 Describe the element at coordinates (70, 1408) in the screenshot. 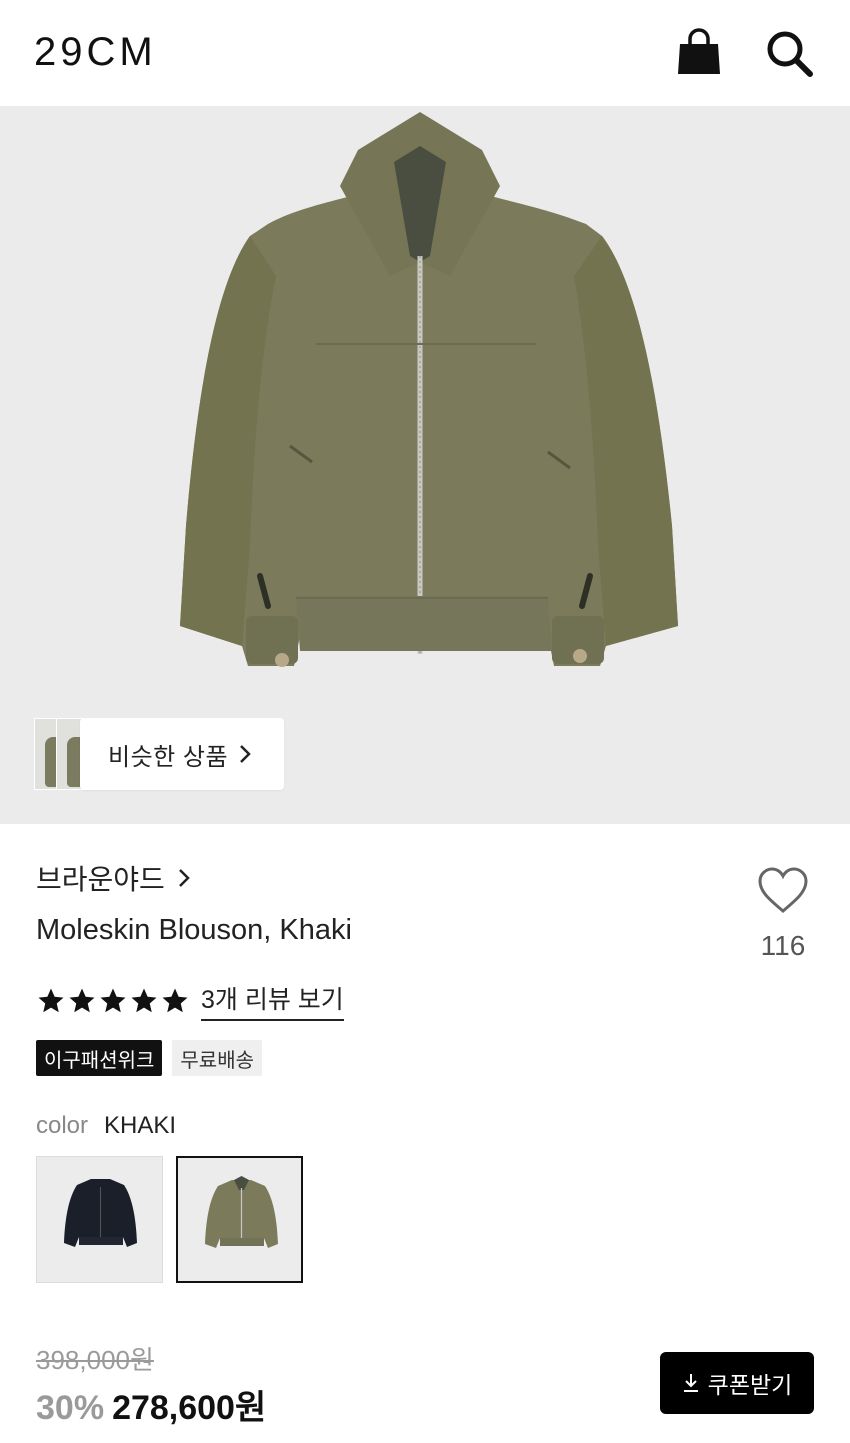

I see `discount-rate: 30%` at that location.